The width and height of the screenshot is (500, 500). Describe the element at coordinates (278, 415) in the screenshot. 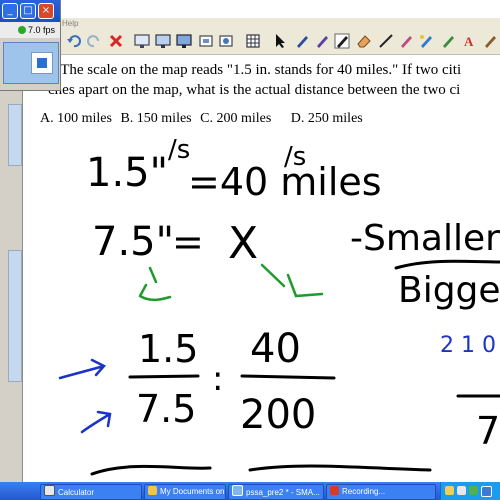

I see `hw-denominator-right: 200` at that location.